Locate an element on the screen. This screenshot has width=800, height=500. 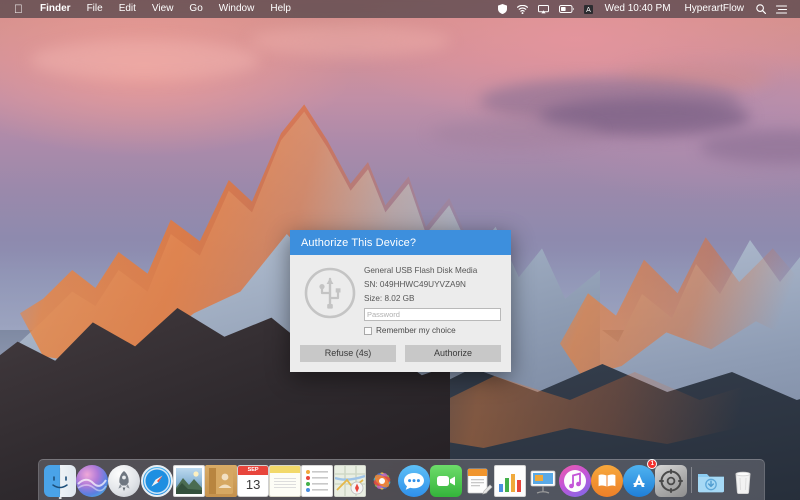
dock-item-preview is located at coordinates (188, 480).